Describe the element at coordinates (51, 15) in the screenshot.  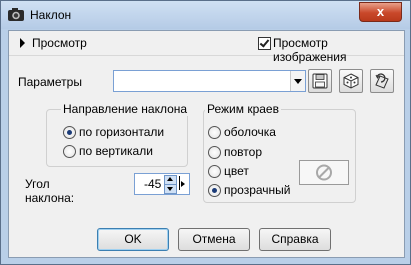
I see `window-title: Наклон` at that location.